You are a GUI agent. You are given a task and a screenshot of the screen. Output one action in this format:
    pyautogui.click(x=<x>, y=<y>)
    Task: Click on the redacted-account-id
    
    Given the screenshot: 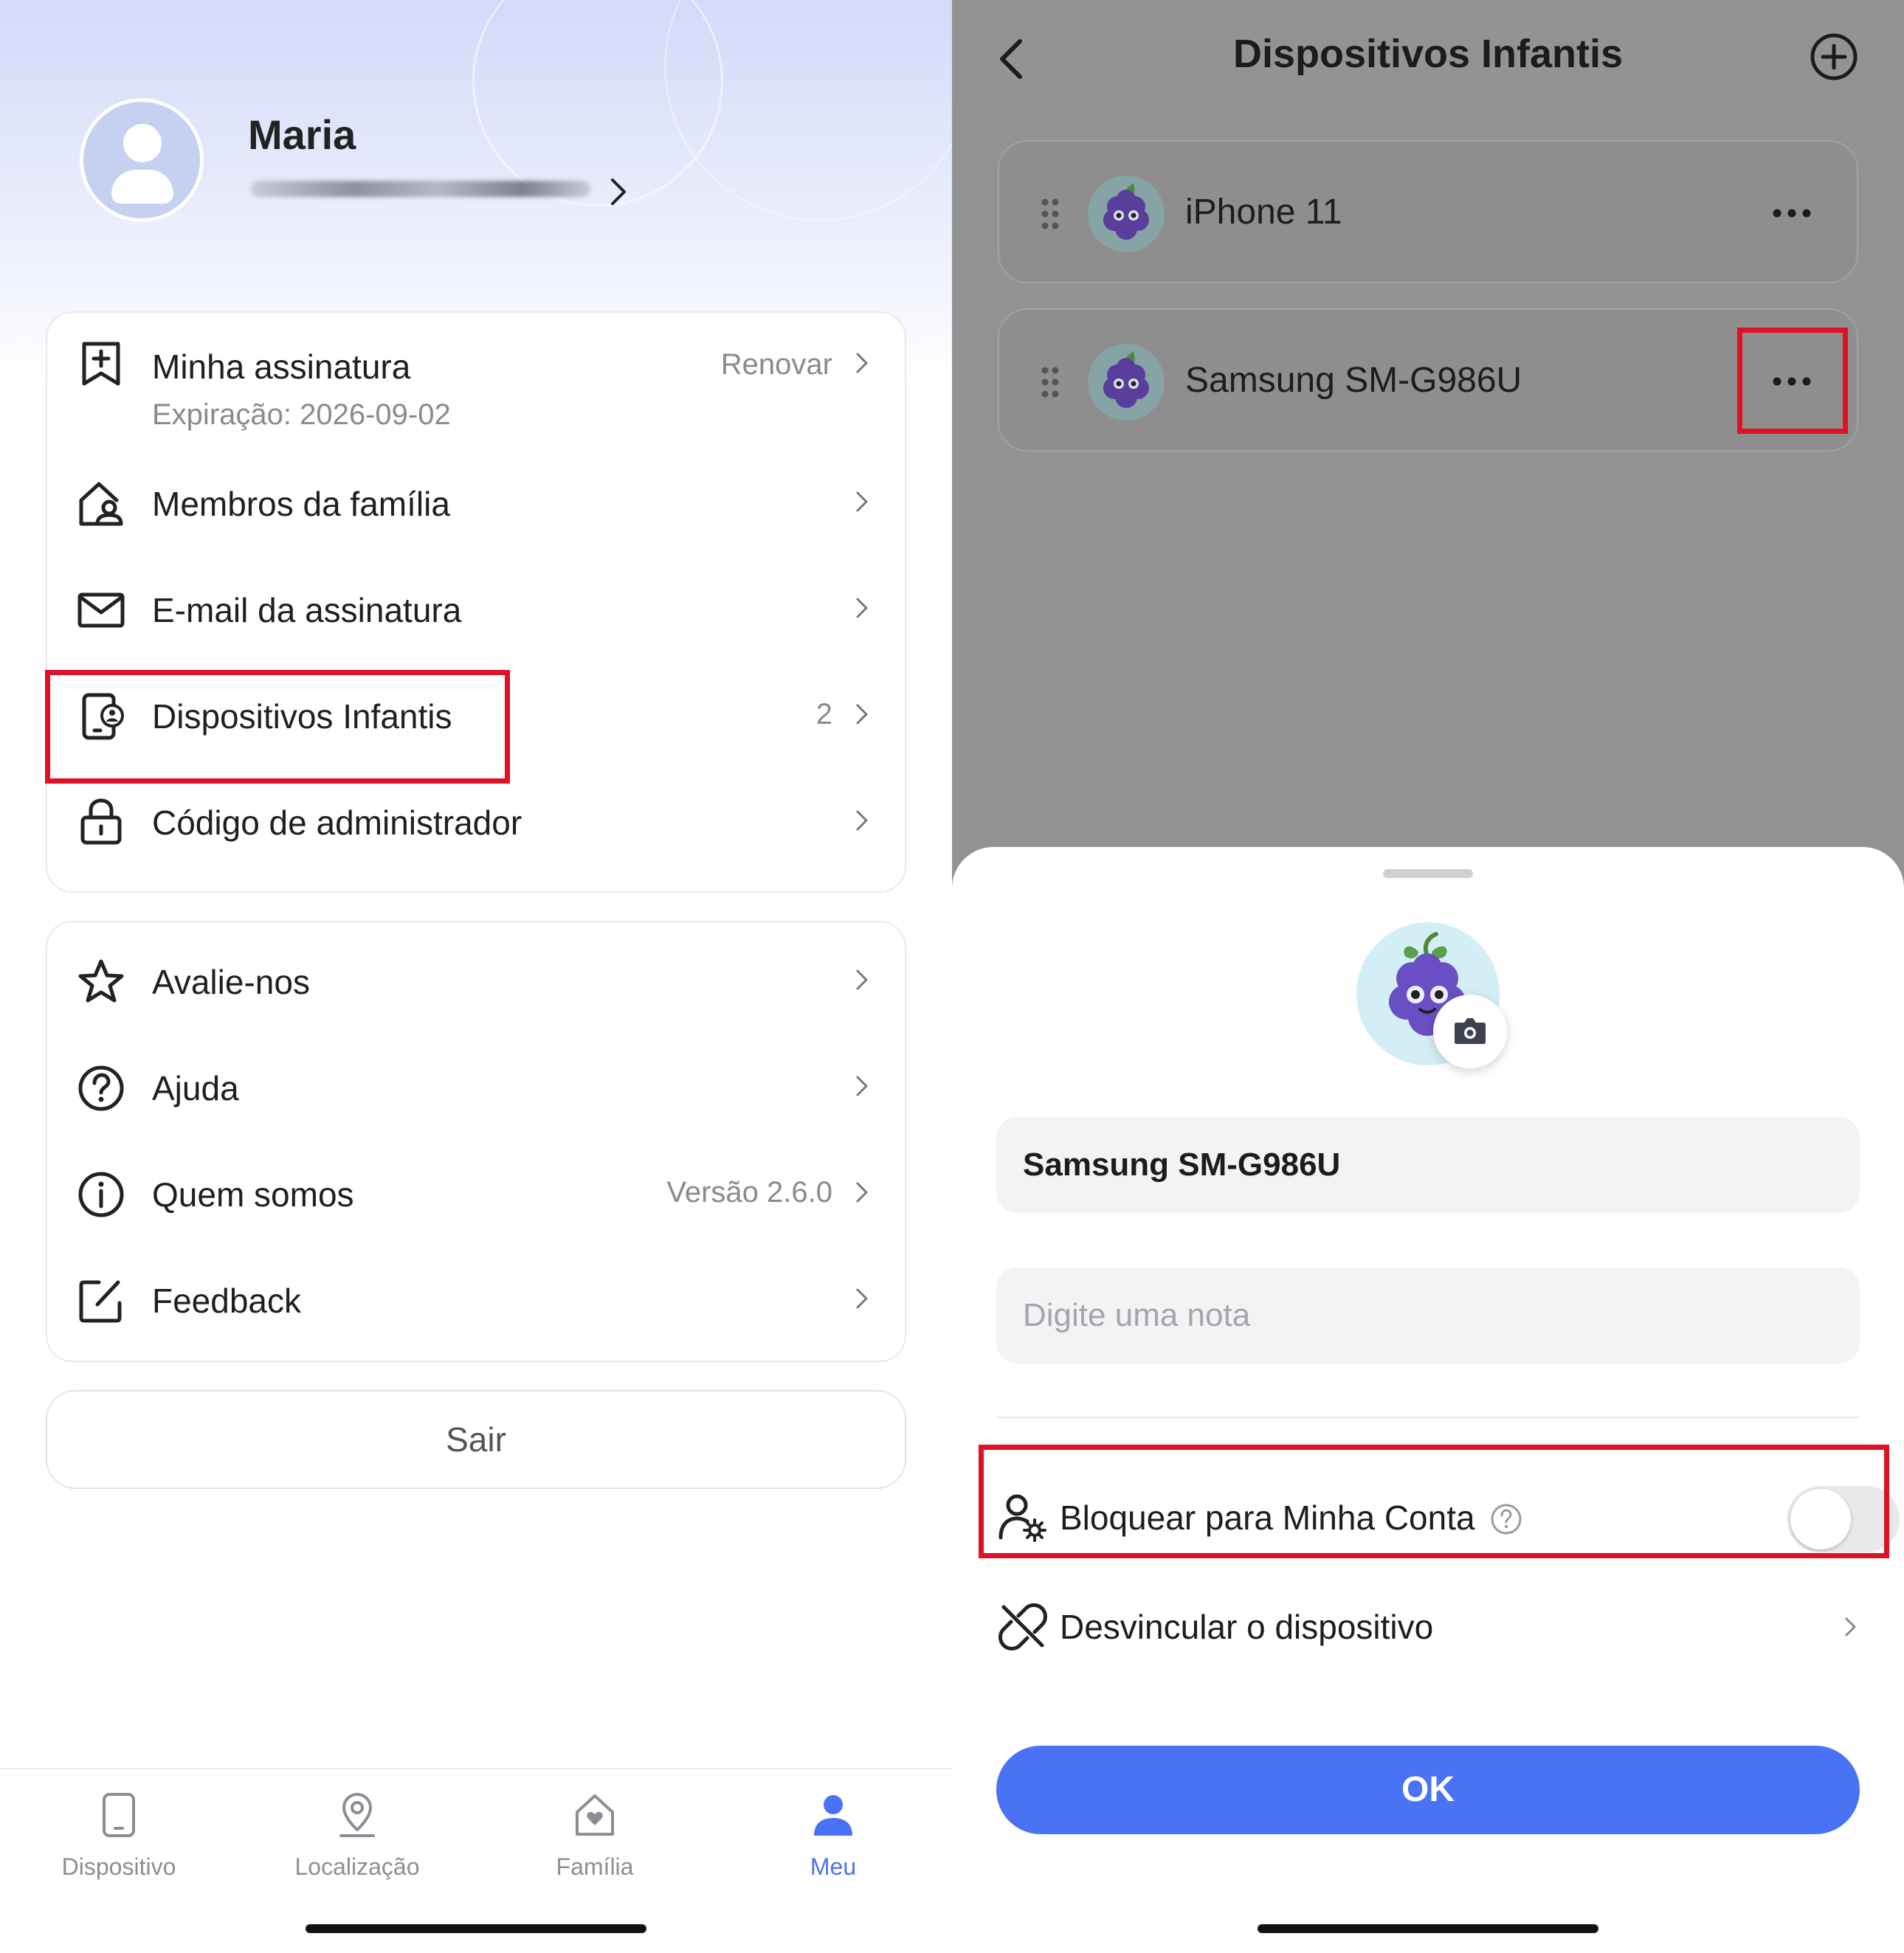 What is the action you would take?
    pyautogui.click(x=420, y=189)
    